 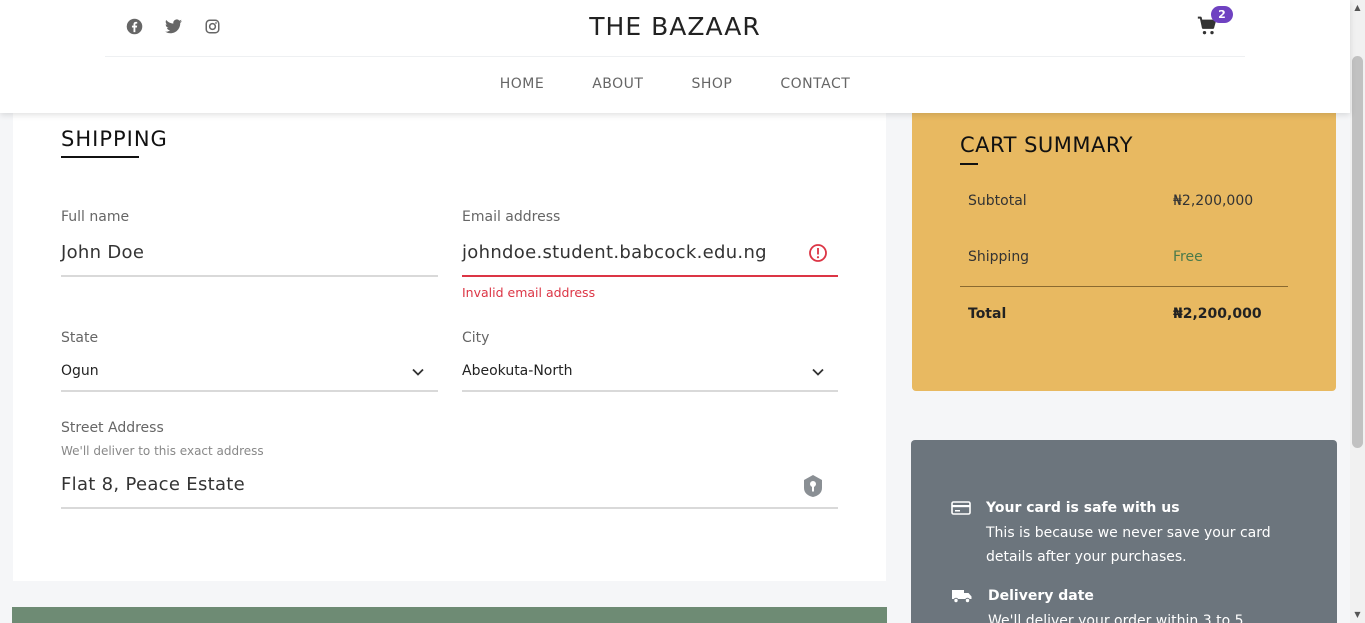 What do you see at coordinates (650, 391) in the screenshot?
I see `city-underline` at bounding box center [650, 391].